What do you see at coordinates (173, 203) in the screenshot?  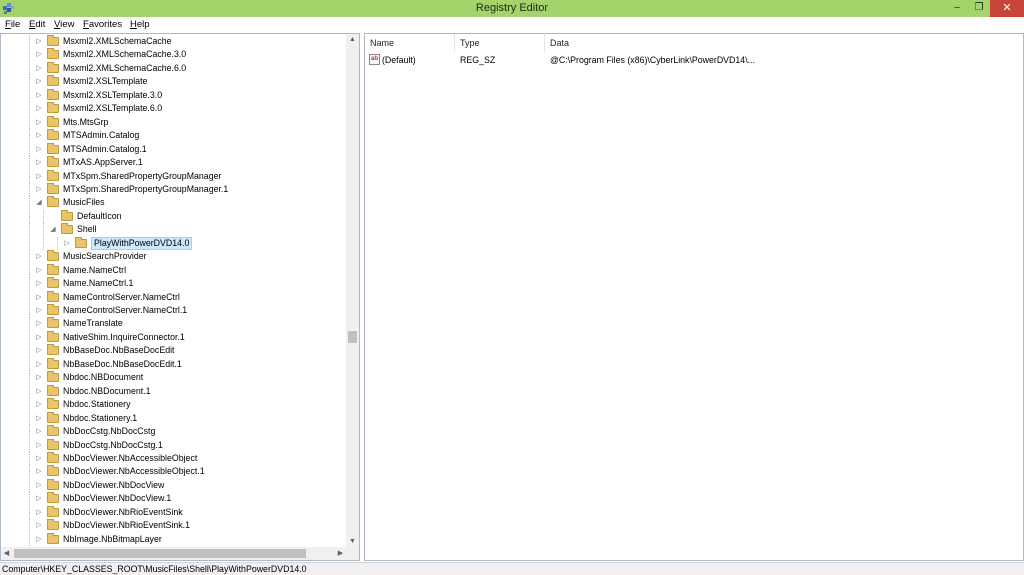 I see `tree-item: ◢ MusicFiles` at bounding box center [173, 203].